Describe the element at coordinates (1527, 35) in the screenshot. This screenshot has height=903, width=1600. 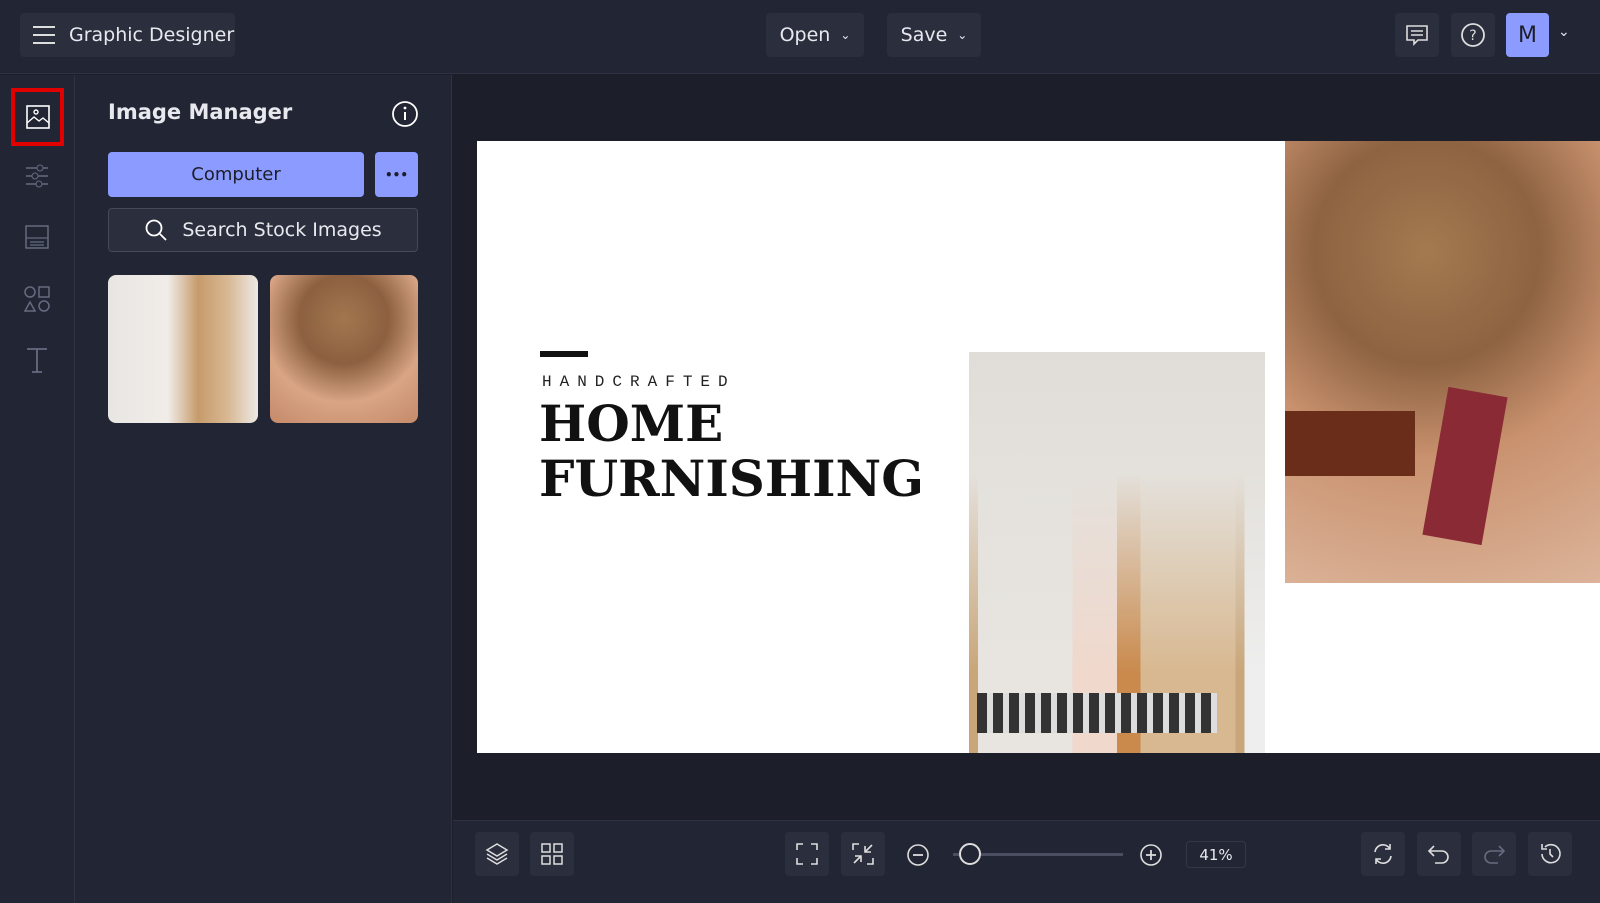
I see `avatar: M` at that location.